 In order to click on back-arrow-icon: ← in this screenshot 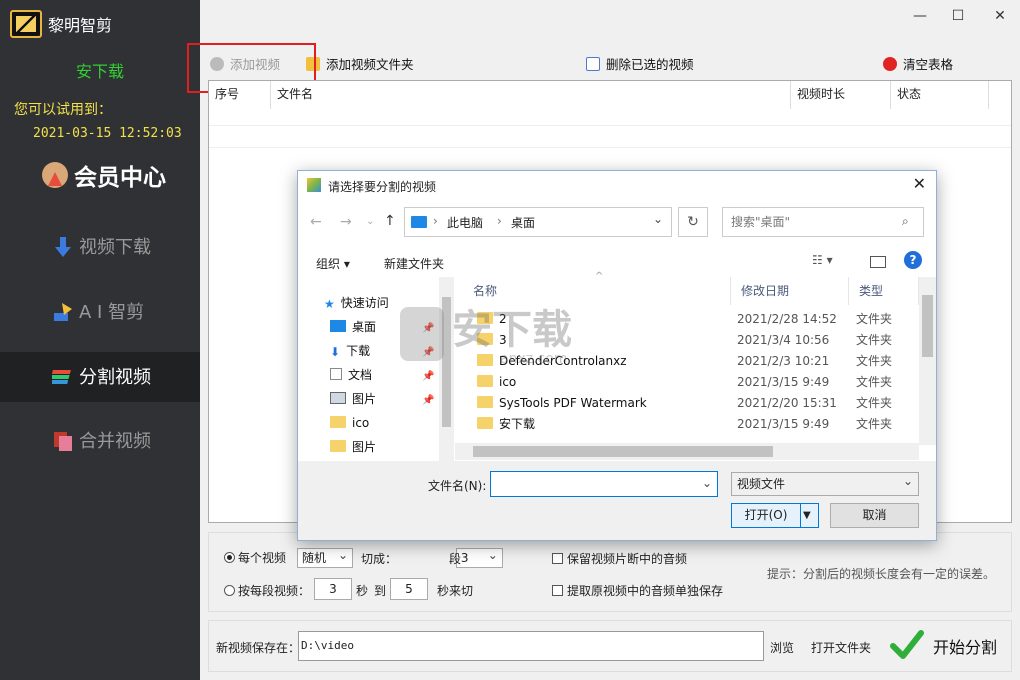, I will do `click(316, 222)`.